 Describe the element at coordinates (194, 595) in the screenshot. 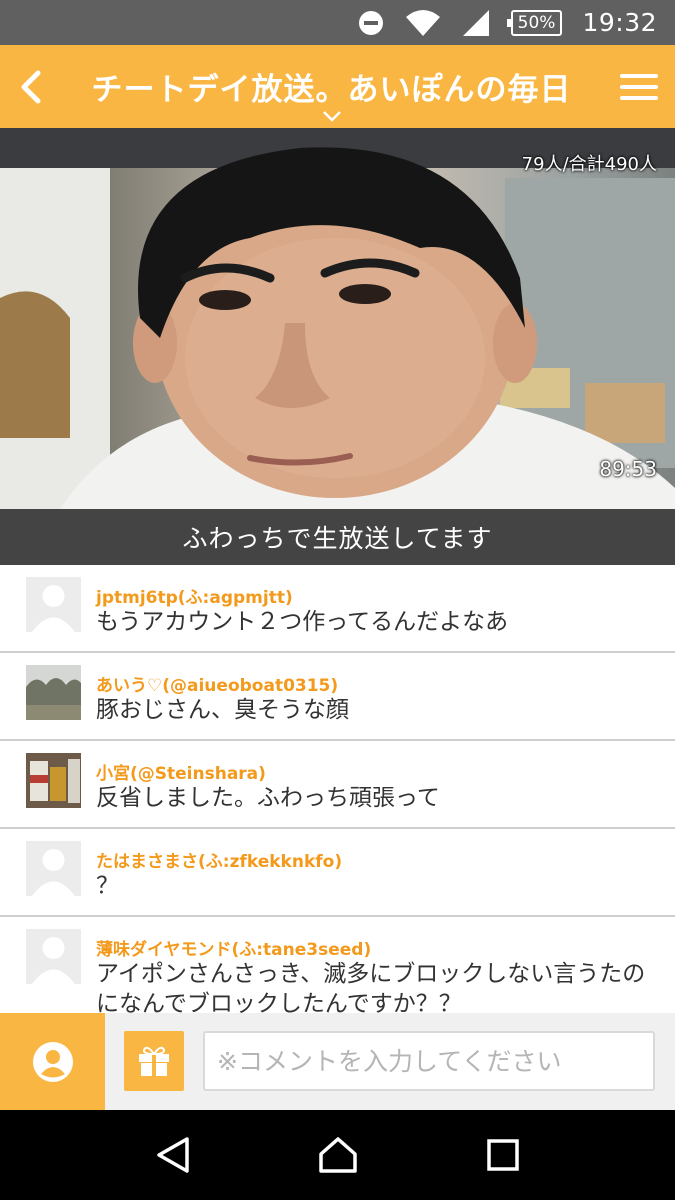

I see `comment-author: jptmj6tp(ふ:agpmjtt)` at that location.